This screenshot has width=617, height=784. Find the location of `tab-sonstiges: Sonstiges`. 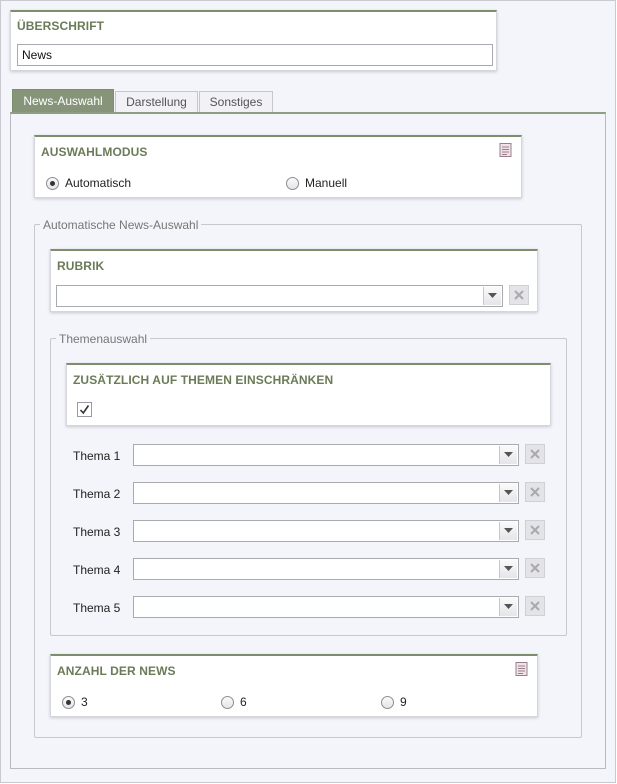

tab-sonstiges: Sonstiges is located at coordinates (236, 101).